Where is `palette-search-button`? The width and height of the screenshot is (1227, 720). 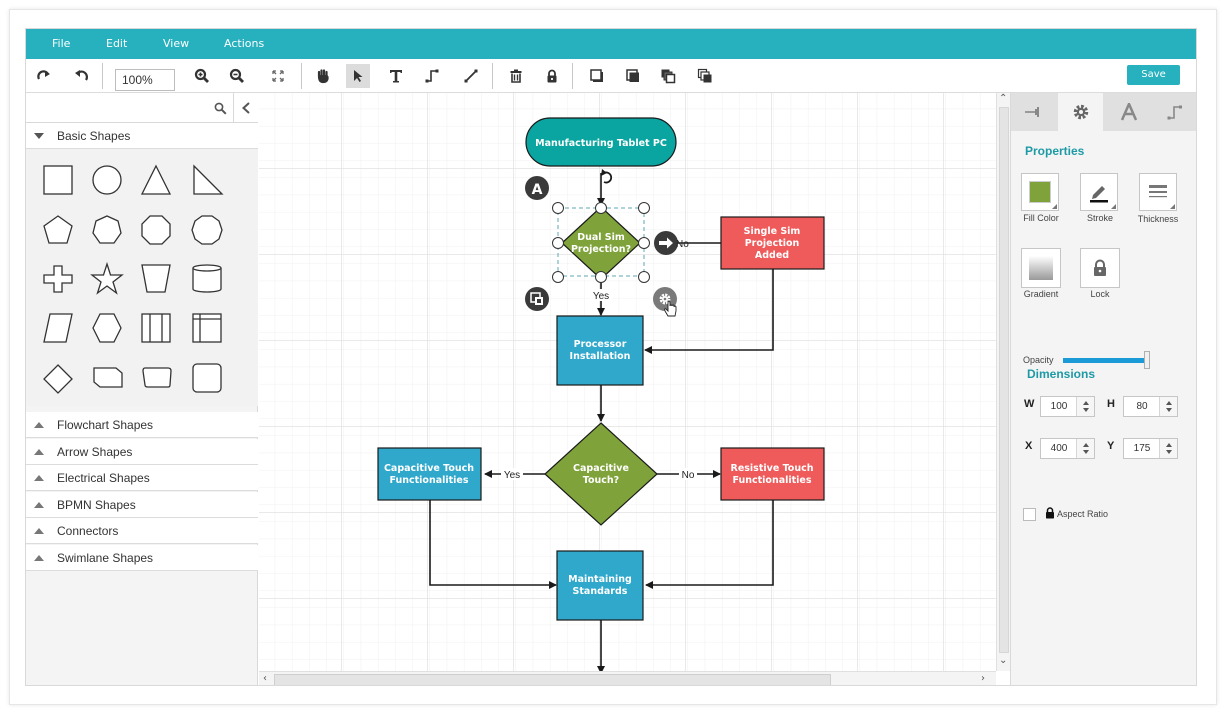
palette-search-button is located at coordinates (220, 108).